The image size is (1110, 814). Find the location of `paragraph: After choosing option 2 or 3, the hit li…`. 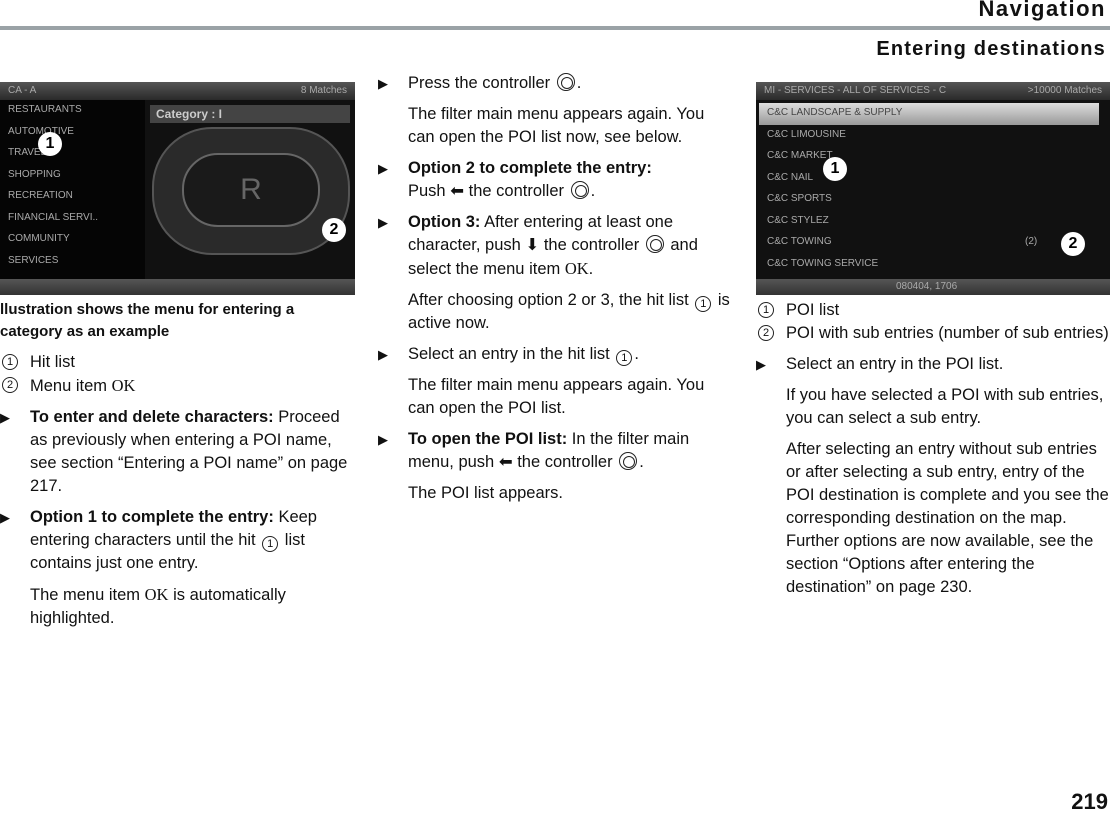

paragraph: After choosing option 2 or 3, the hit li… is located at coordinates (569, 311).